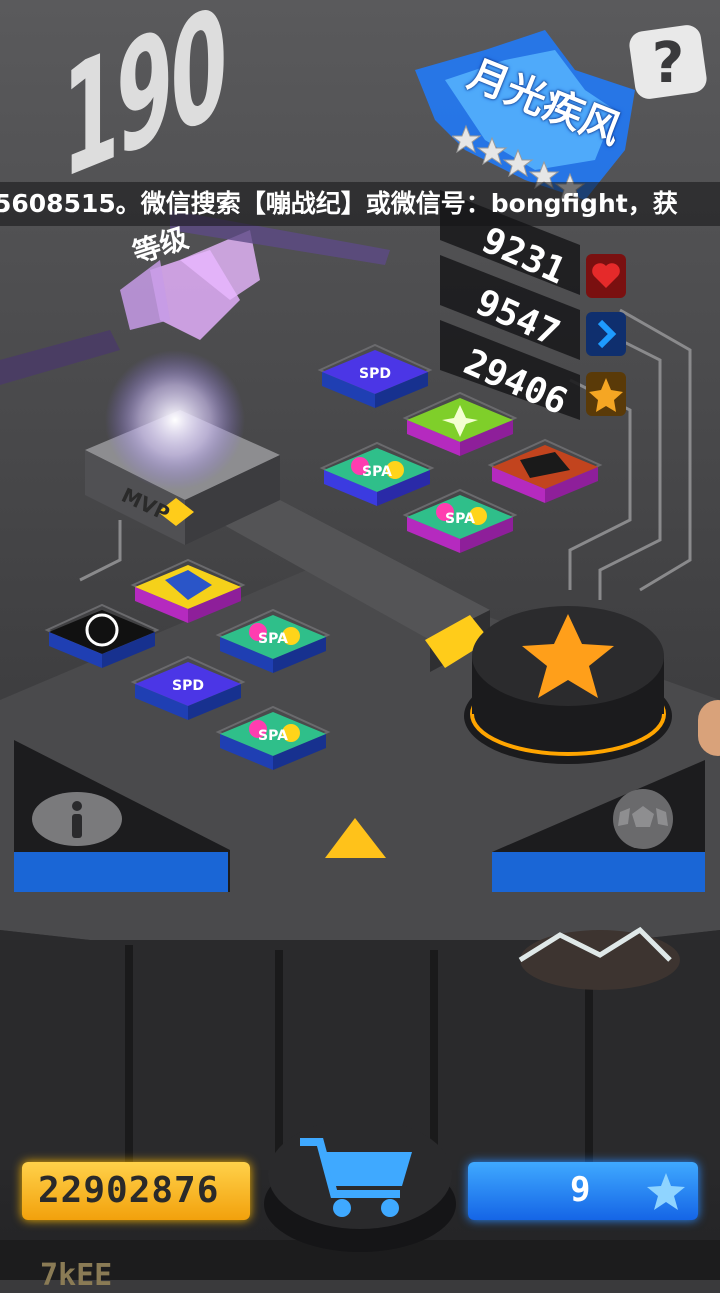  I want to click on soccer-ball-icon, so click(643, 819).